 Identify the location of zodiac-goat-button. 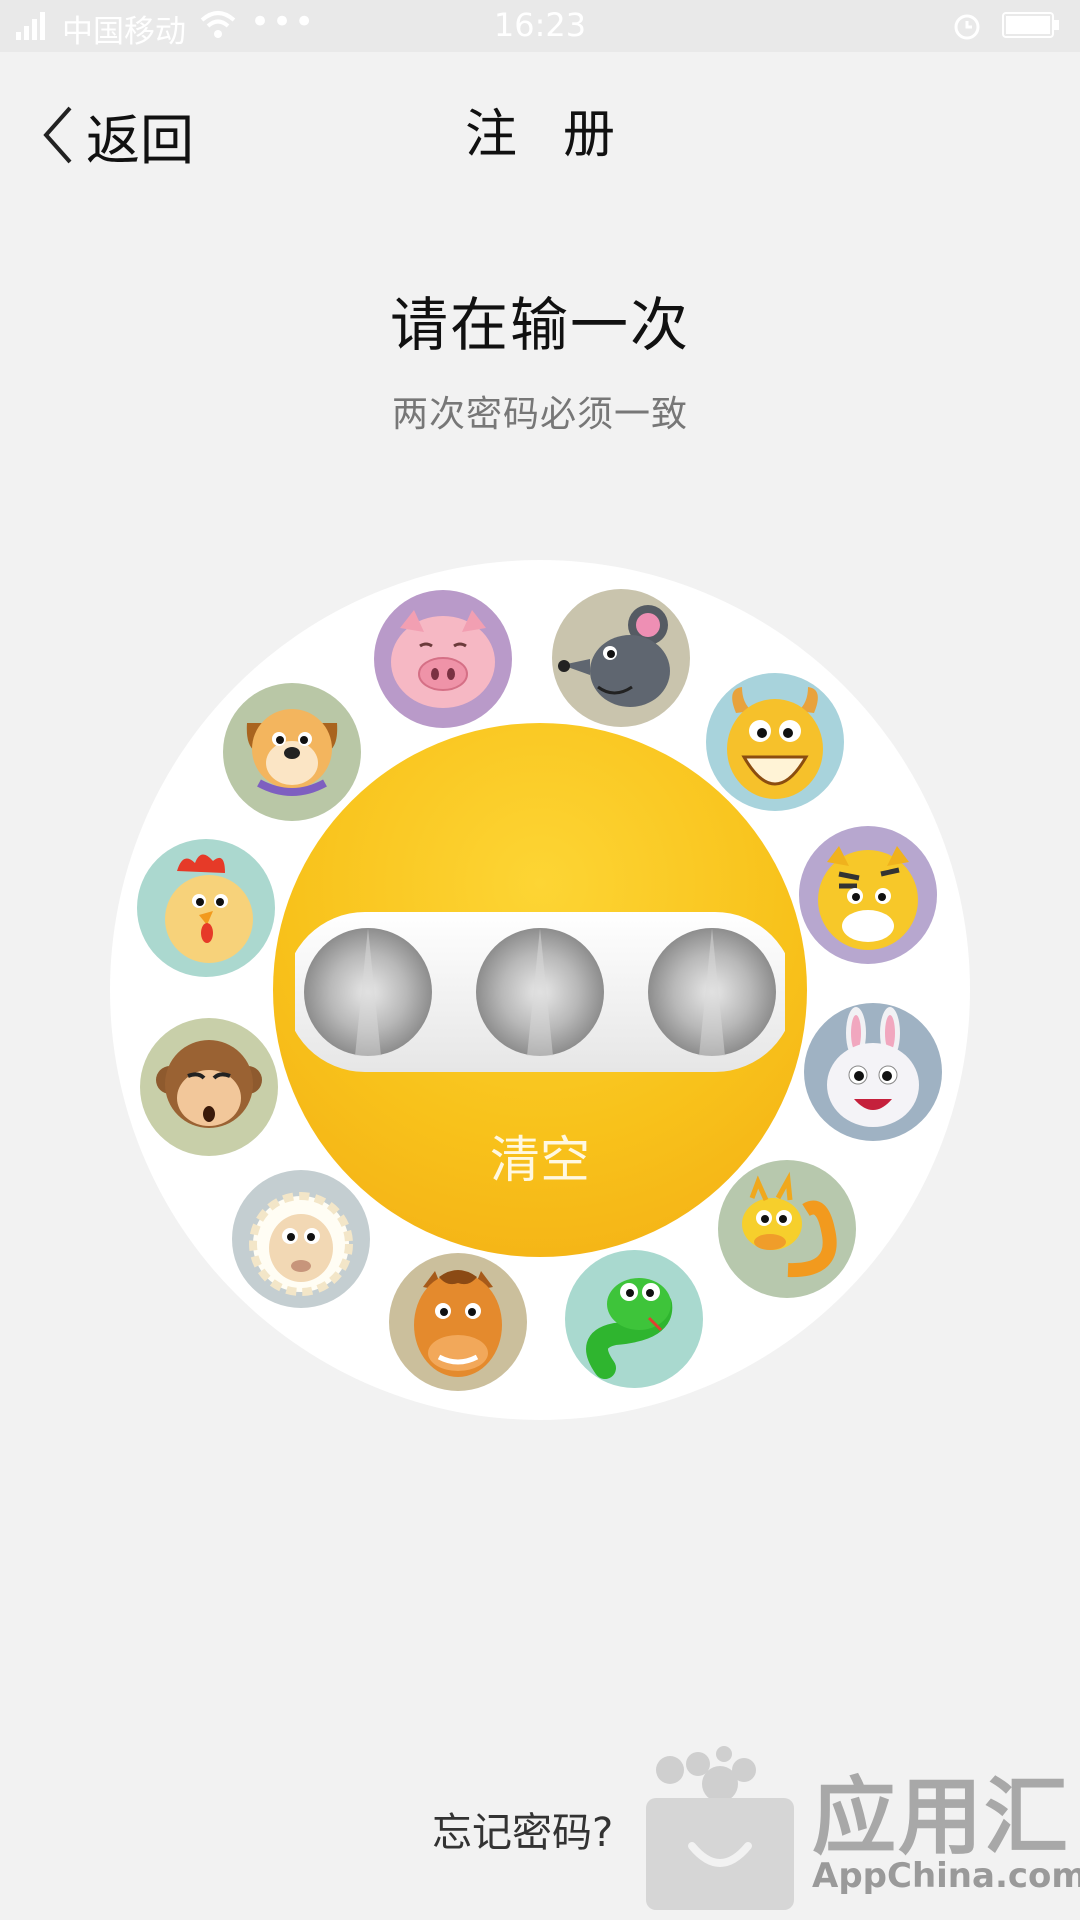
(301, 1239).